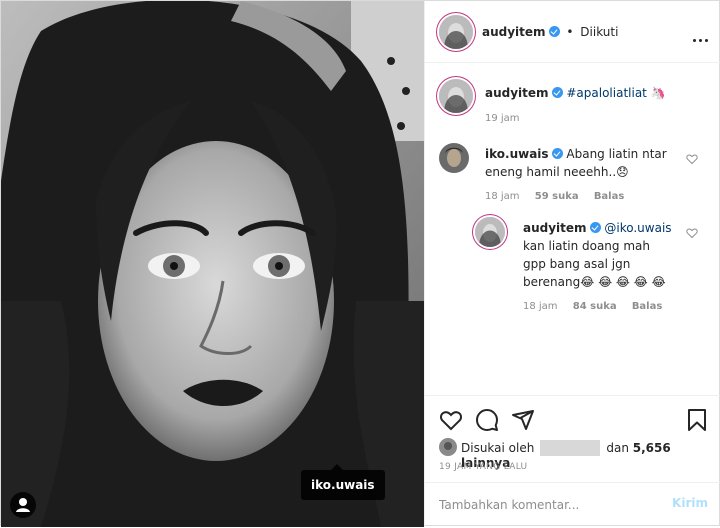 This screenshot has height=528, width=720. Describe the element at coordinates (595, 306) in the screenshot. I see `comment-likes: 84 suka` at that location.